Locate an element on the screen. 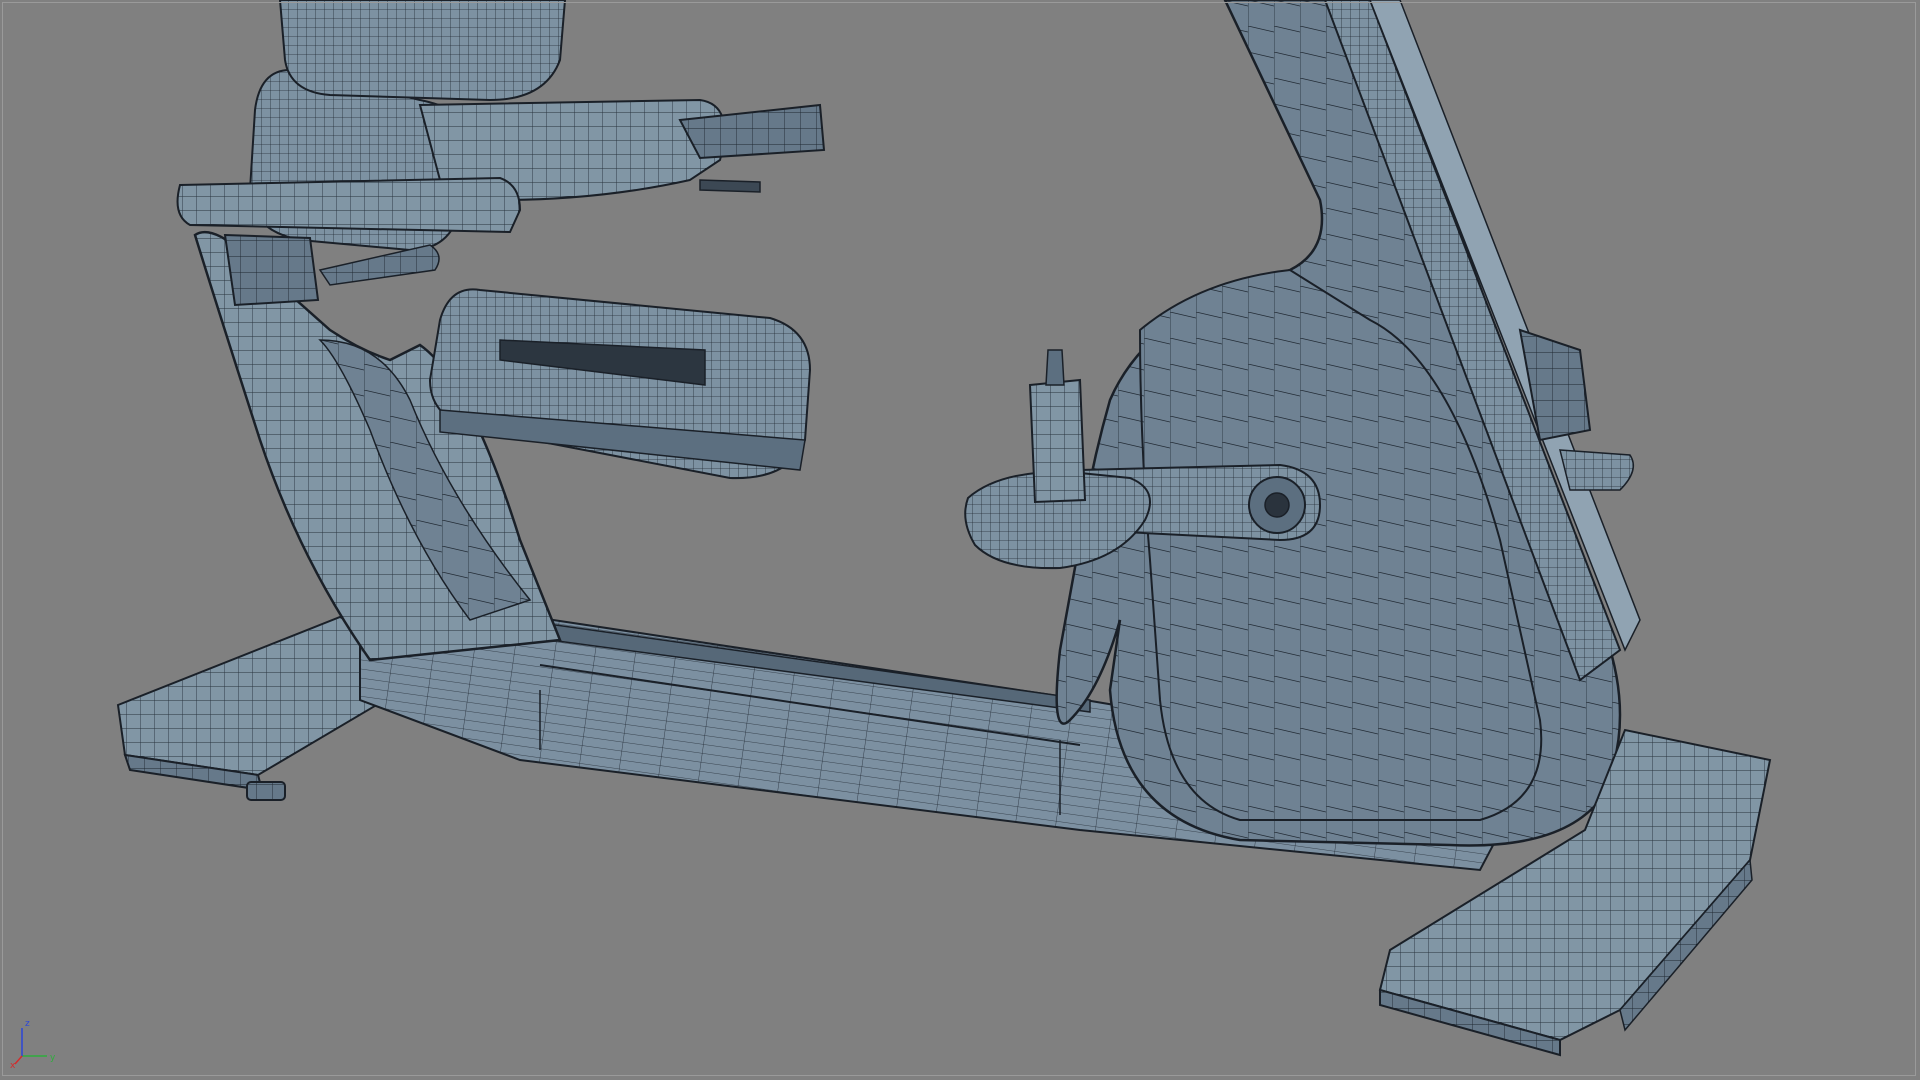 This screenshot has height=1080, width=1920. axis-y-label: y is located at coordinates (53, 1058).